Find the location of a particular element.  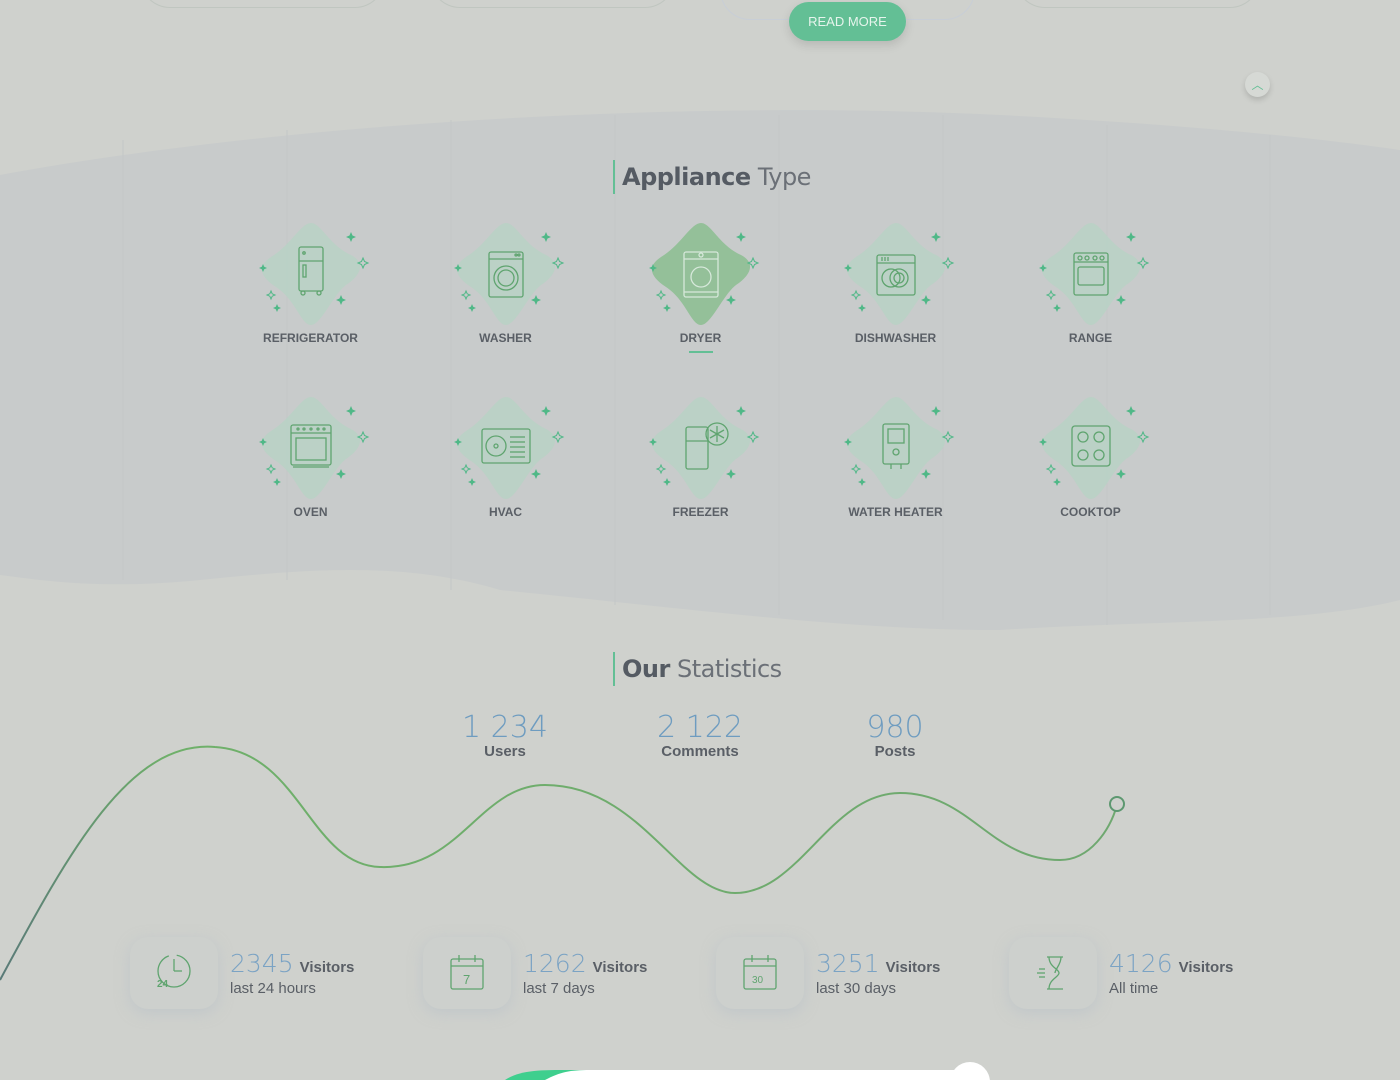

visitor-count: 1262 is located at coordinates (555, 963).